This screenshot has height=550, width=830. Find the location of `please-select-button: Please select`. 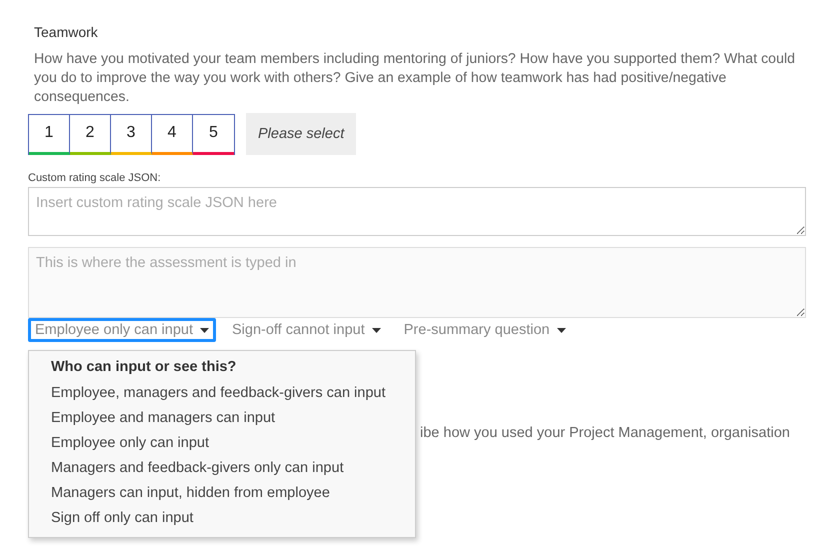

please-select-button: Please select is located at coordinates (301, 134).